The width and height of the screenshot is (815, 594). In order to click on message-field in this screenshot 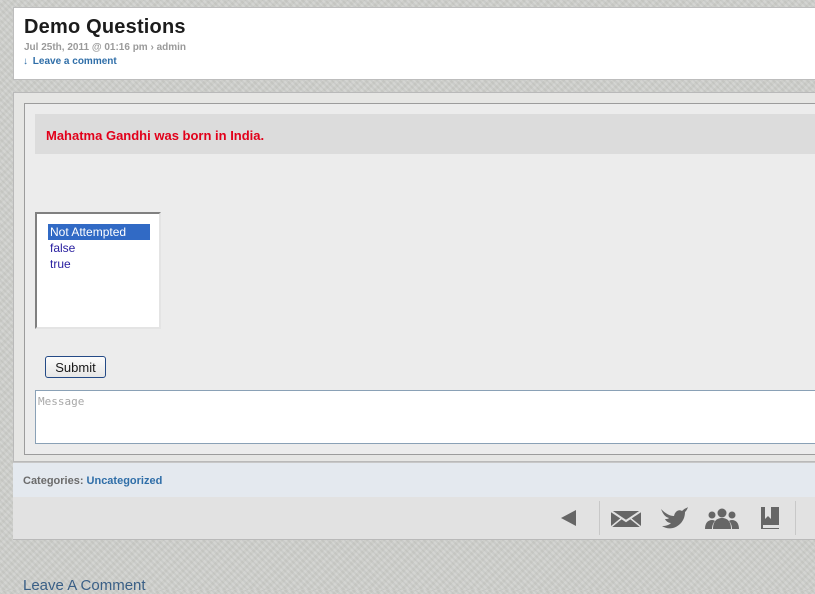, I will do `click(425, 417)`.